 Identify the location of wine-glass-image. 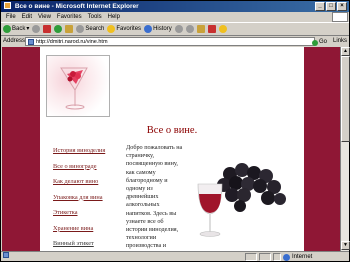
(78, 86).